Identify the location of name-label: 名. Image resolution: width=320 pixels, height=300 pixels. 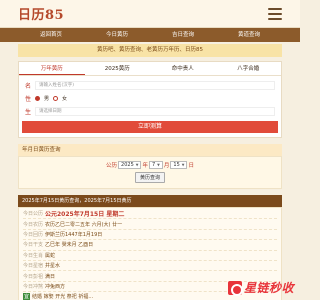
(28, 86).